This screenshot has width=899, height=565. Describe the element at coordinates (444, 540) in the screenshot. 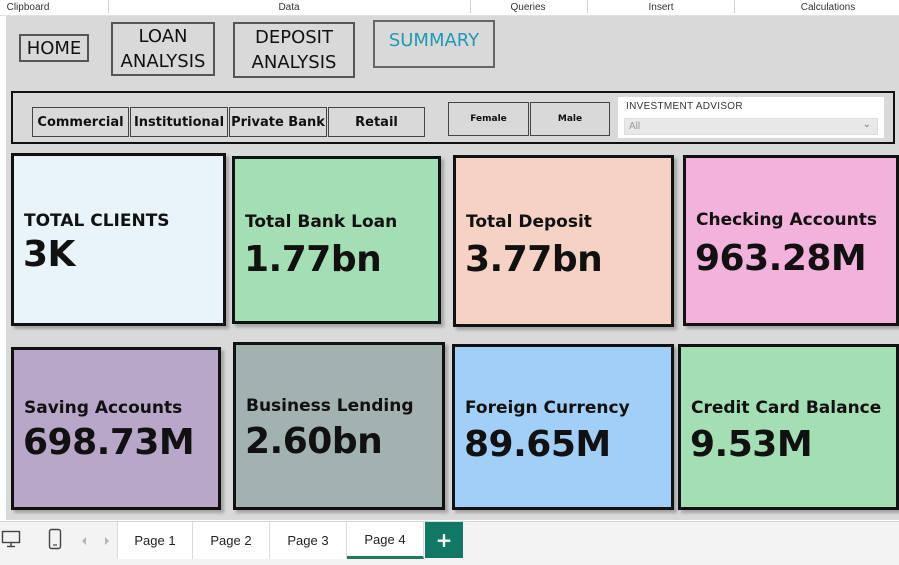

I see `add-page-button: +` at that location.